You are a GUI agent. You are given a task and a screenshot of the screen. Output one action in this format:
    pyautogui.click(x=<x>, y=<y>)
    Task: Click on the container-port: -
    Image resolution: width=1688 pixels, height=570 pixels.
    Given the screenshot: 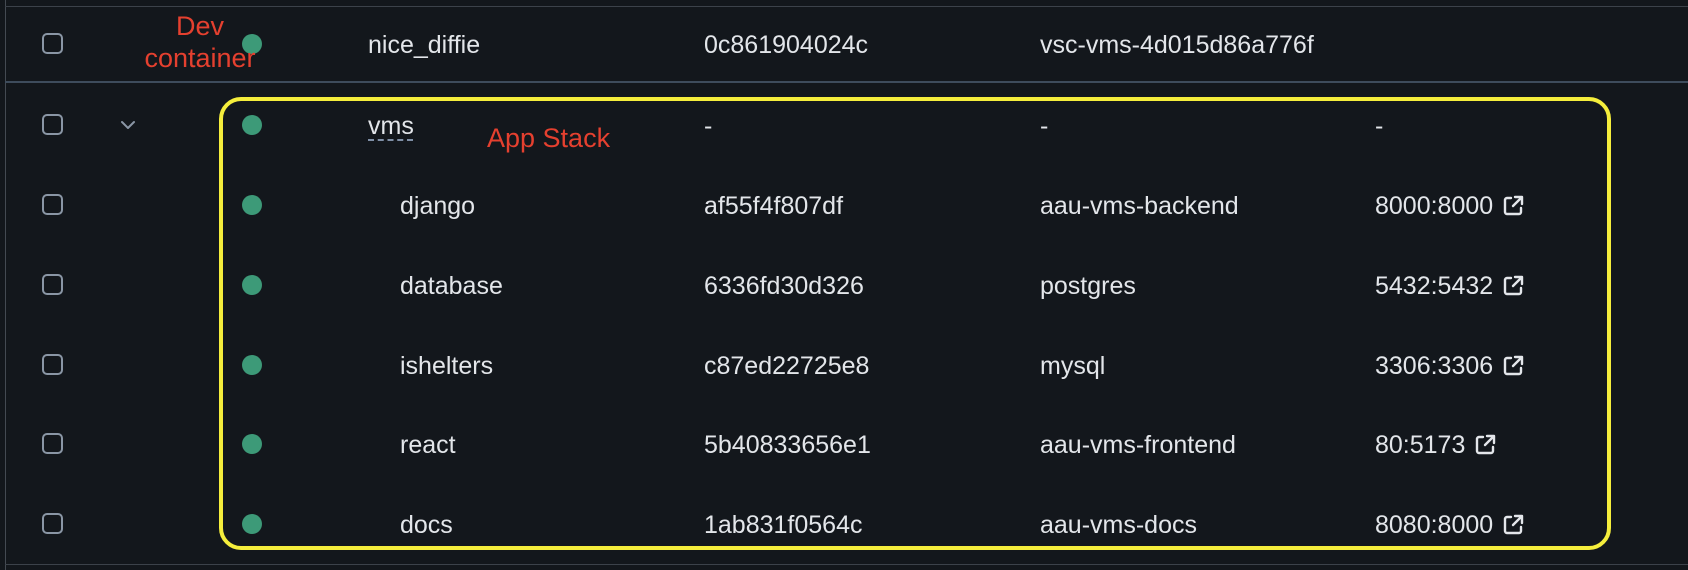 What is the action you would take?
    pyautogui.click(x=1379, y=126)
    